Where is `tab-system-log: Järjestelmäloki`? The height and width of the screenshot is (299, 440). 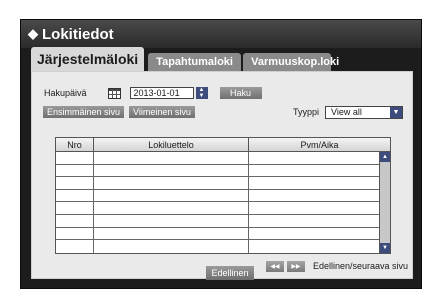 tab-system-log: Järjestelmäloki is located at coordinates (88, 59).